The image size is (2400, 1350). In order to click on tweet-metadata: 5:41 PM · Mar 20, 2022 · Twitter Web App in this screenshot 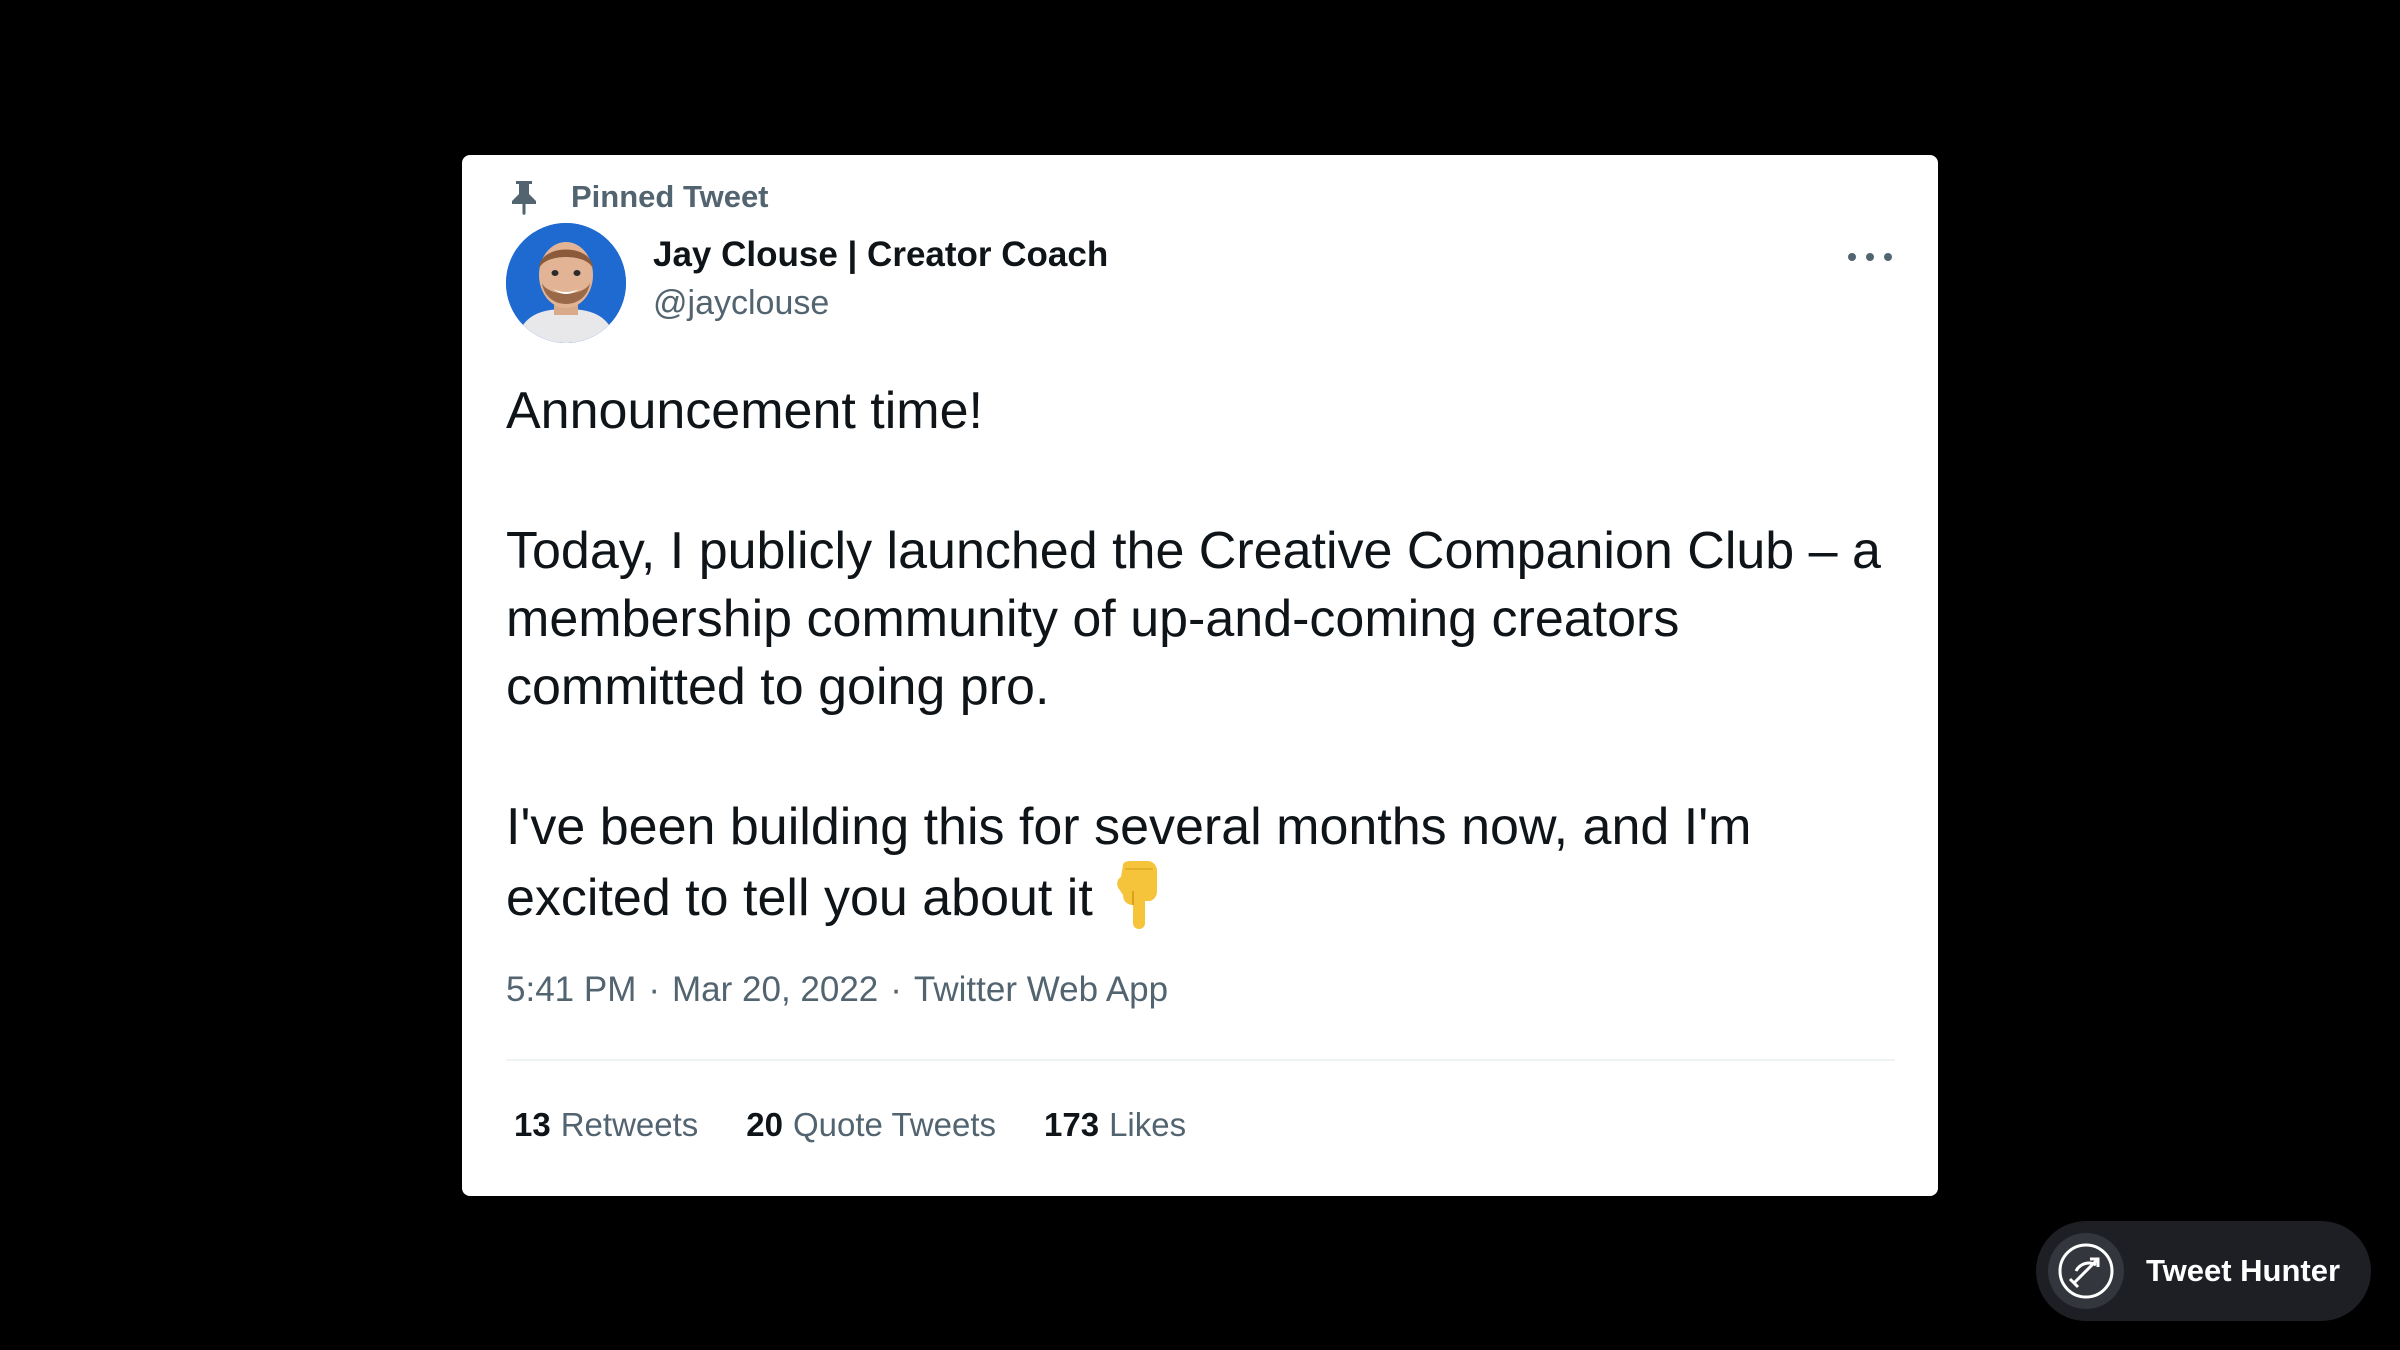, I will do `click(837, 990)`.